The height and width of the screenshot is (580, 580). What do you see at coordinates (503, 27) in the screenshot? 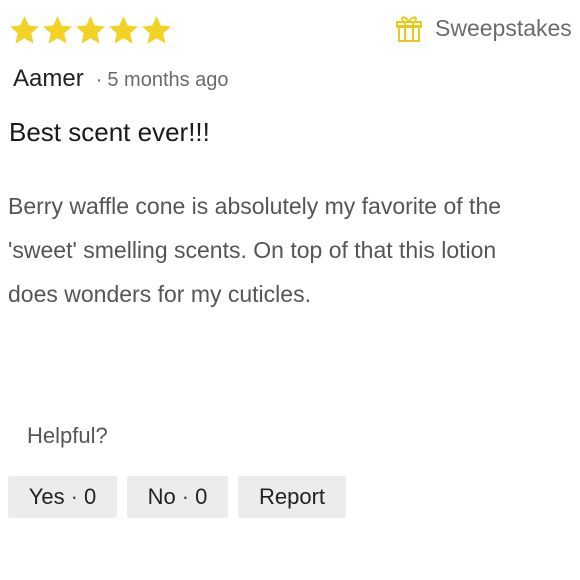
I see `badge-label: Sweepstakes` at bounding box center [503, 27].